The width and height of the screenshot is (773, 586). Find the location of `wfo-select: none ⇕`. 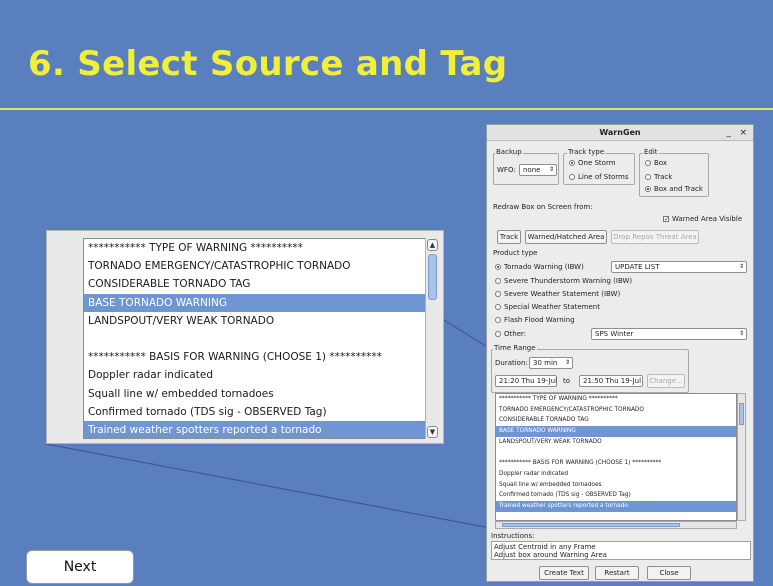

wfo-select: none ⇕ is located at coordinates (538, 170).